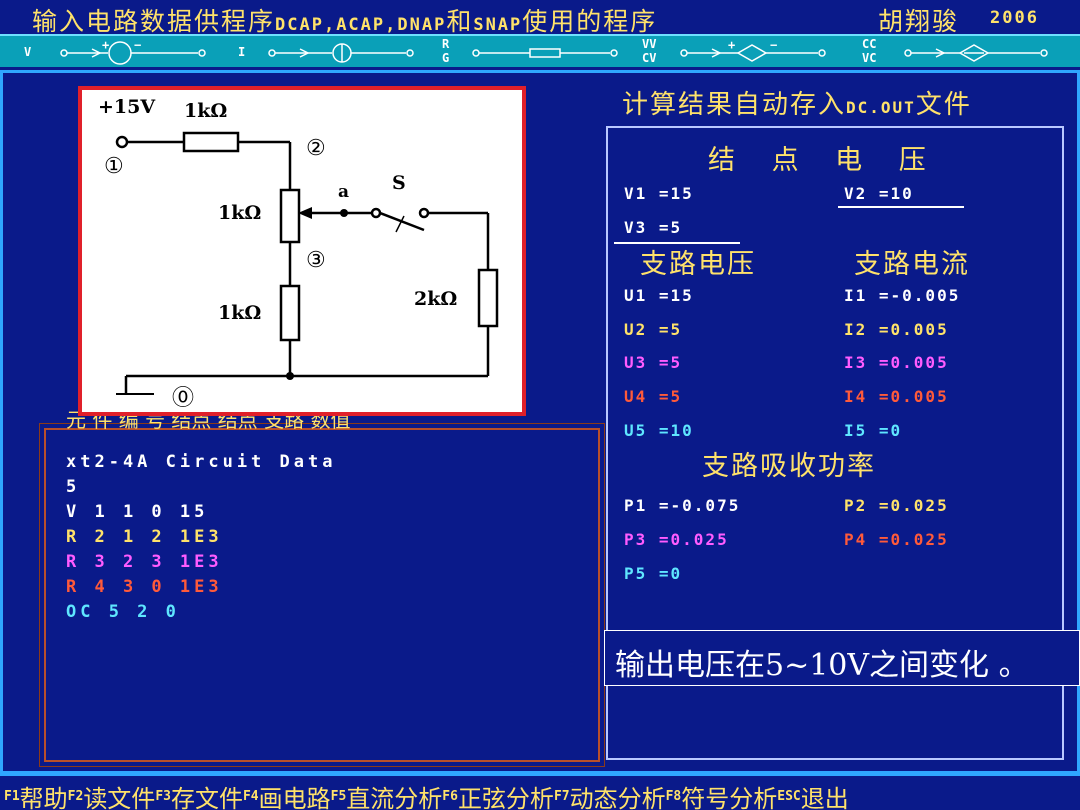 The width and height of the screenshot is (1080, 810). I want to click on title-text: 输入电路数据供程序DCAP,ACAP,DNAP和SNAP使用的程序, so click(344, 20).